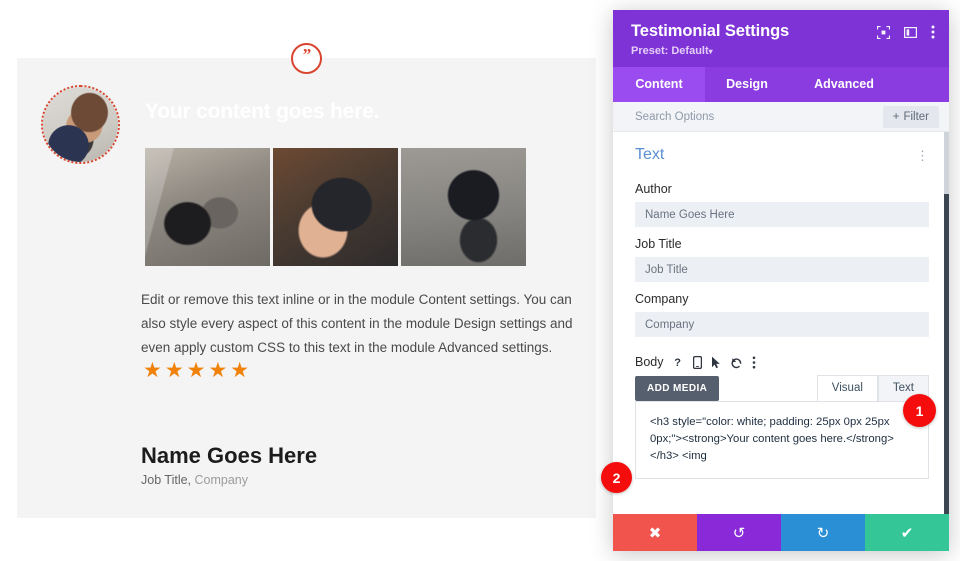  I want to click on editor-toolbar: ADD MEDIA Visual Text, so click(781, 385).